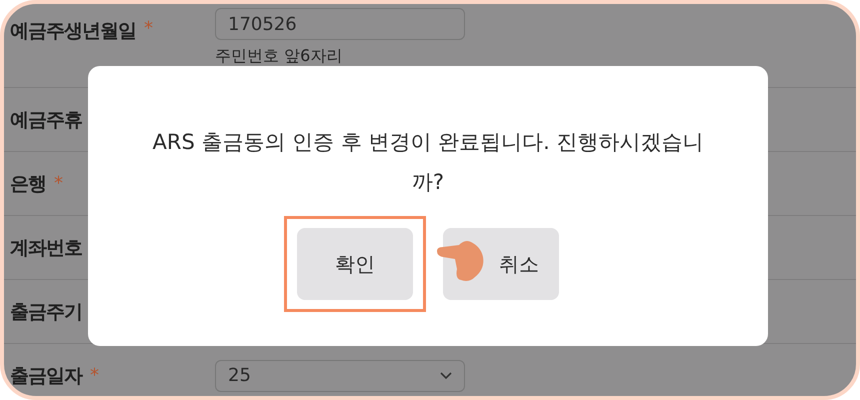  What do you see at coordinates (46, 120) in the screenshot?
I see `field-label: 예금주휴` at bounding box center [46, 120].